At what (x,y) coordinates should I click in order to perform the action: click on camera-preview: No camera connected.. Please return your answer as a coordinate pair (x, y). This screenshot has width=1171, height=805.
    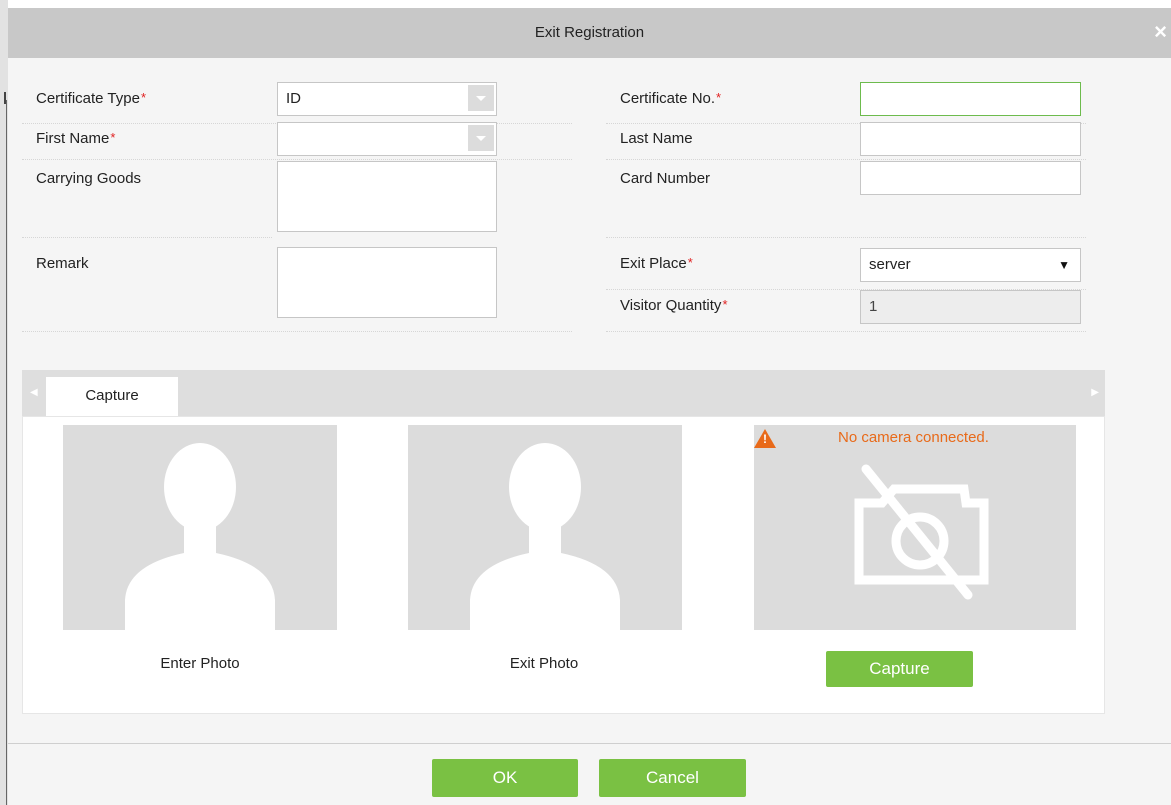
    Looking at the image, I should click on (915, 527).